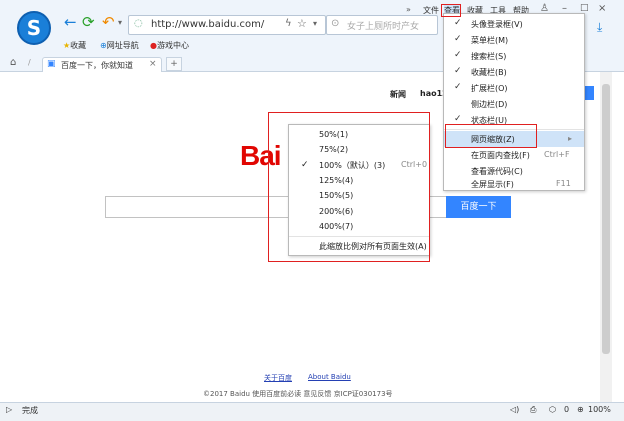 Image resolution: width=624 pixels, height=421 pixels. I want to click on undo-icon: ↶, so click(108, 22).